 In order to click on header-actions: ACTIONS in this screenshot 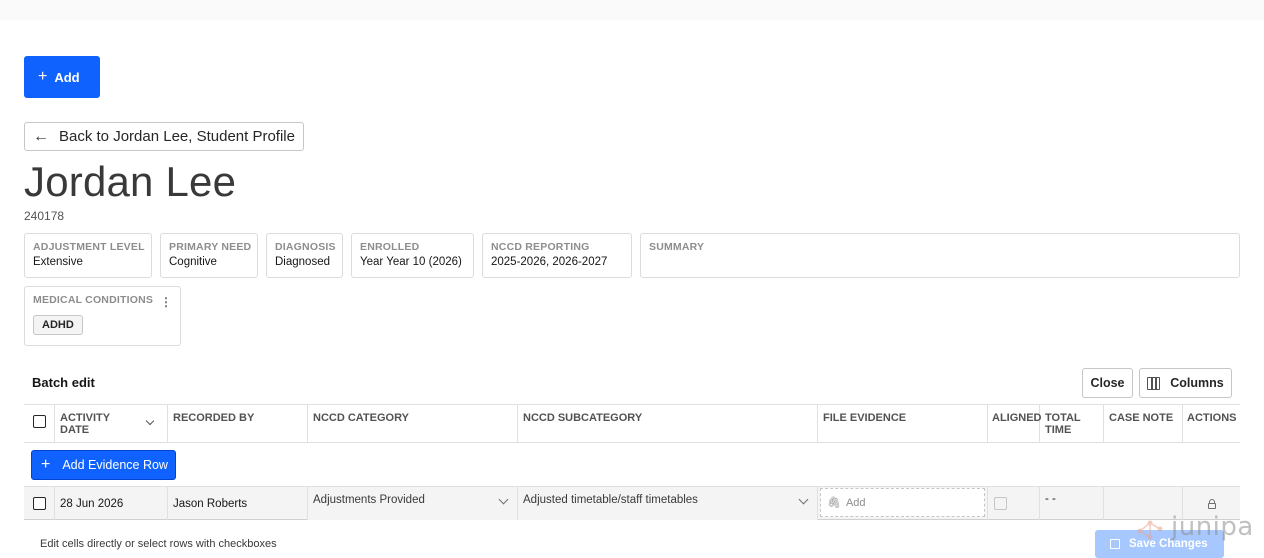, I will do `click(1212, 418)`.